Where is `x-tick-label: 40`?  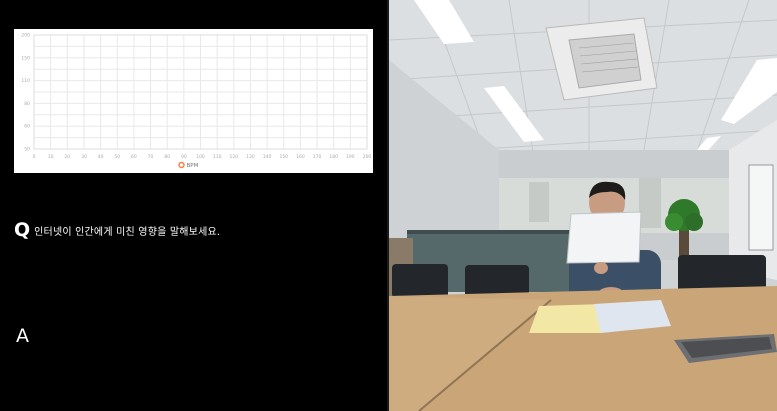 x-tick-label: 40 is located at coordinates (101, 157).